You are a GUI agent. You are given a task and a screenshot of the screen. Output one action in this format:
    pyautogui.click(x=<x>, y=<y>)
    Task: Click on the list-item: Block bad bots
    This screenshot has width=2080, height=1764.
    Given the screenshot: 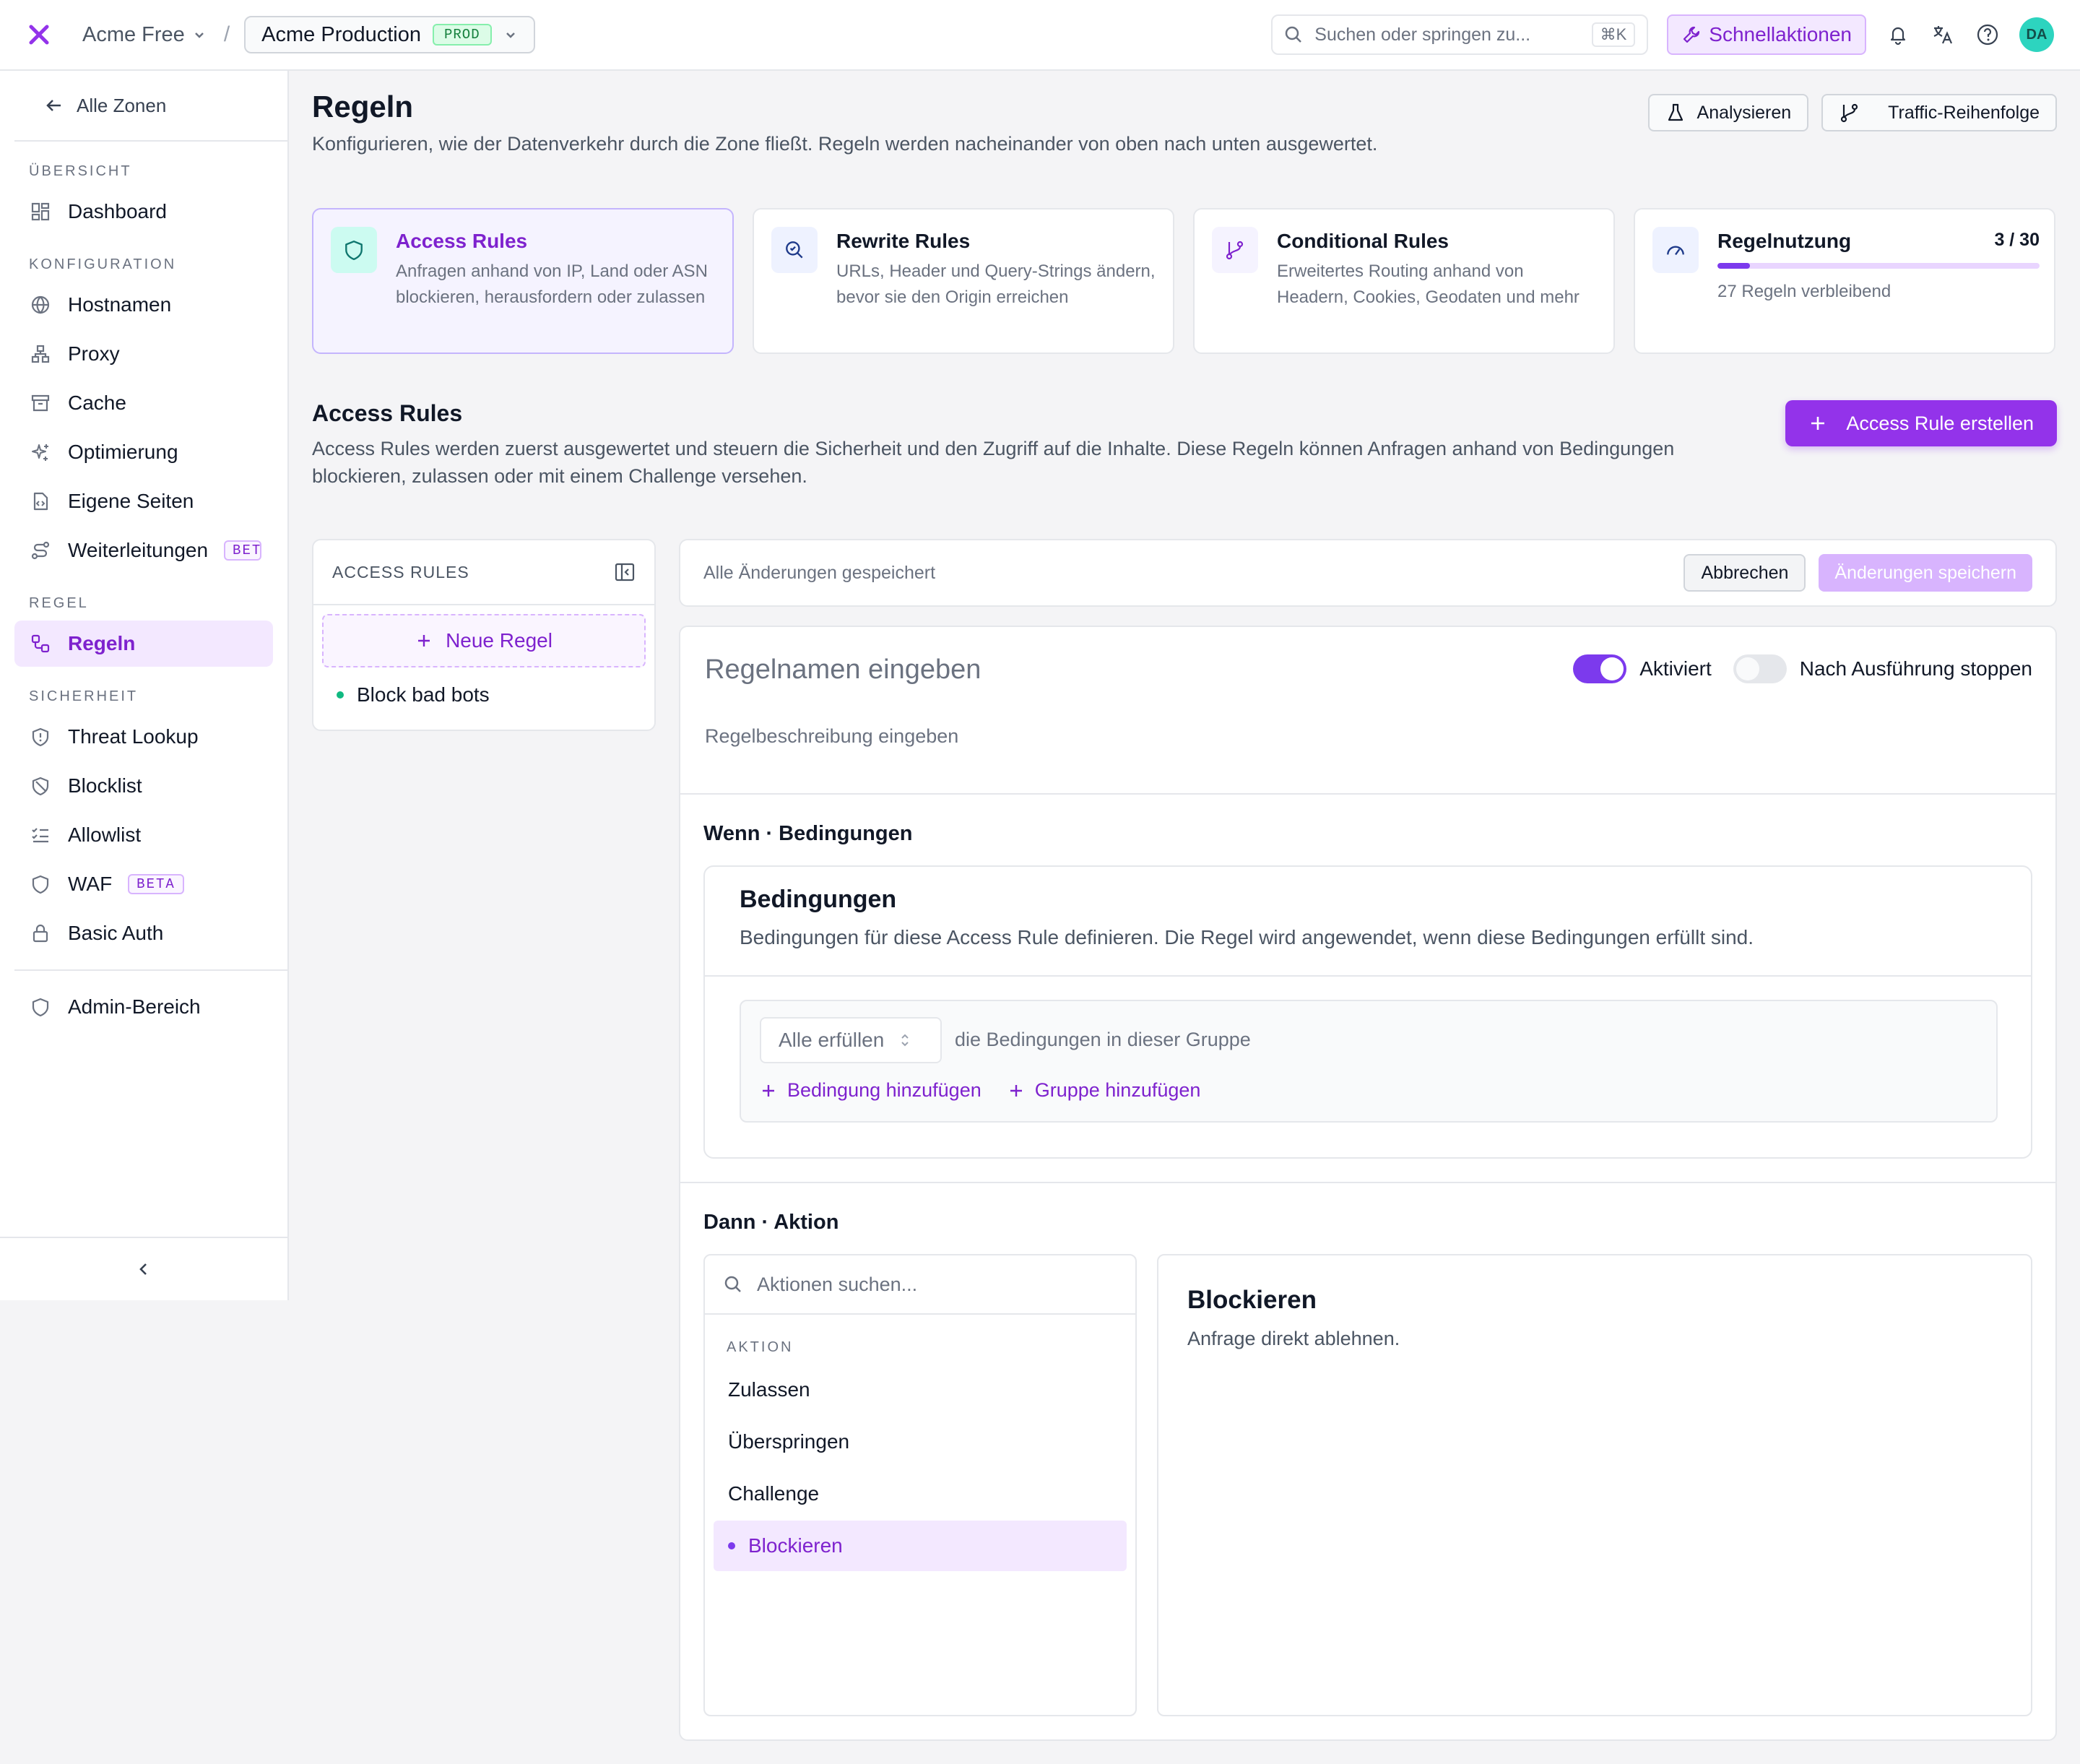 What is the action you would take?
    pyautogui.click(x=483, y=694)
    